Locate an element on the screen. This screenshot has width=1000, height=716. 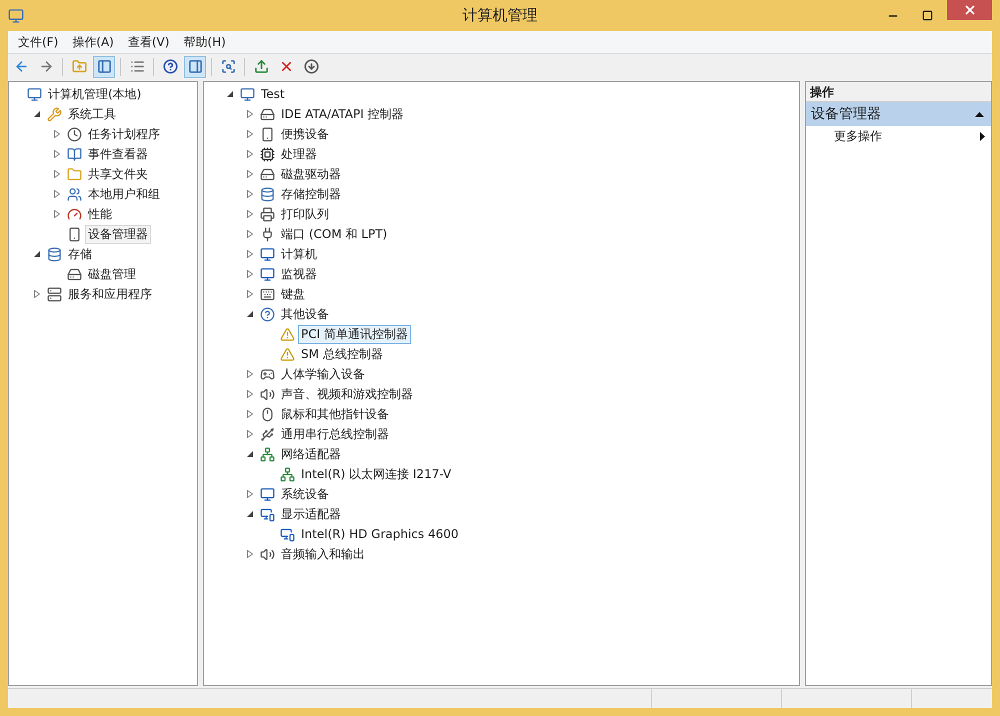
window-title: 计算机管理 is located at coordinates (500, 15).